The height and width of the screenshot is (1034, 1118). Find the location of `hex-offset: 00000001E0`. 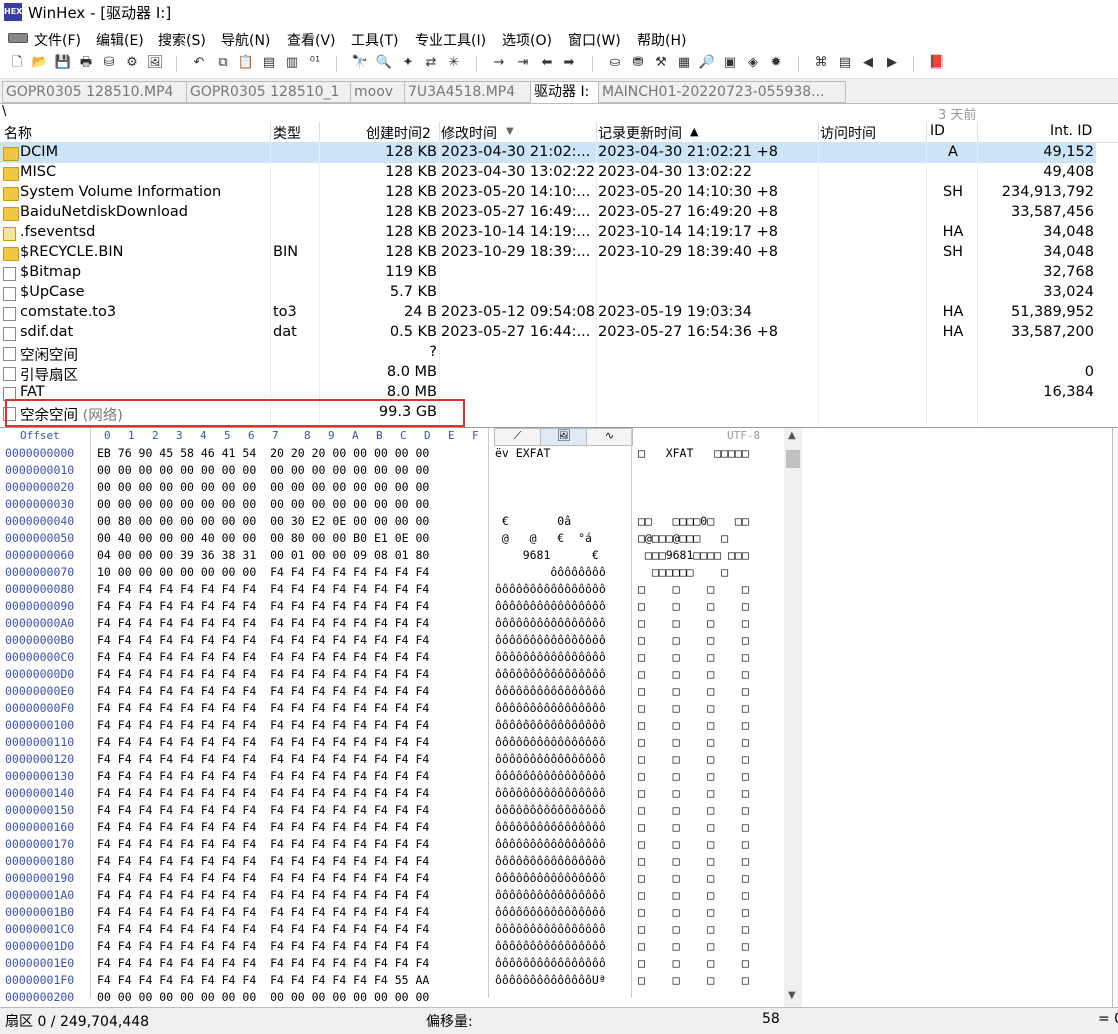

hex-offset: 00000001E0 is located at coordinates (40, 963).